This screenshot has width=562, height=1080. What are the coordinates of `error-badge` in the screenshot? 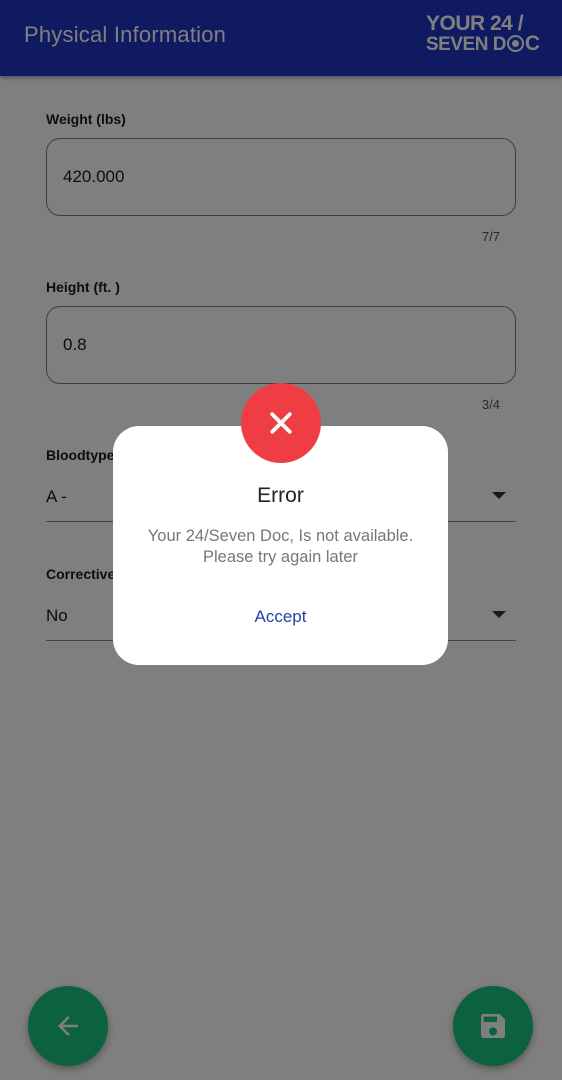 It's located at (281, 423).